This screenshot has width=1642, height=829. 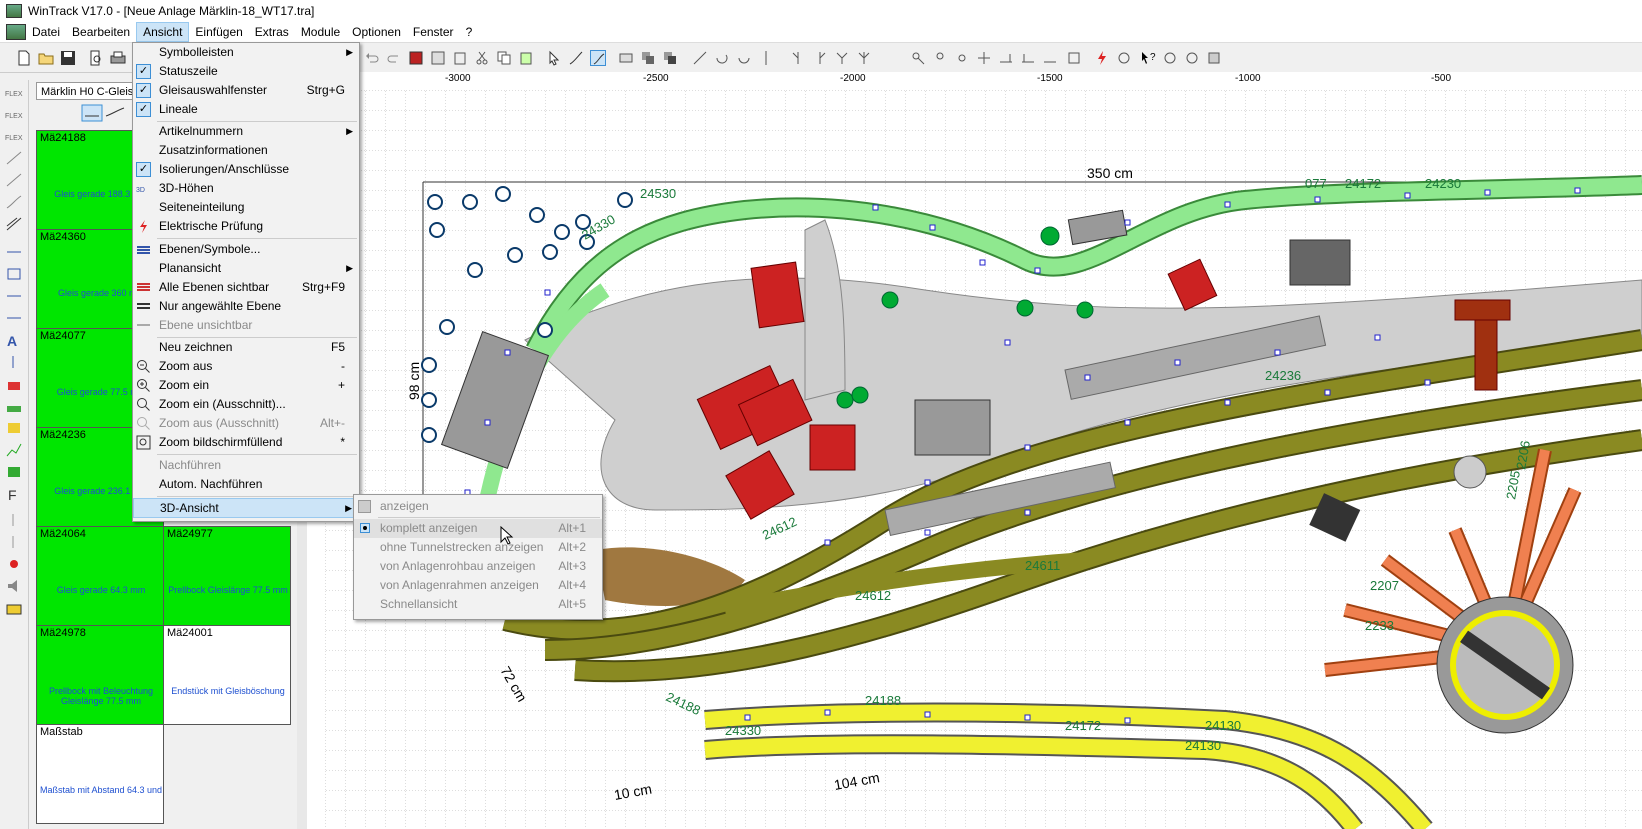 What do you see at coordinates (46, 58) in the screenshot?
I see `open-folder-icon` at bounding box center [46, 58].